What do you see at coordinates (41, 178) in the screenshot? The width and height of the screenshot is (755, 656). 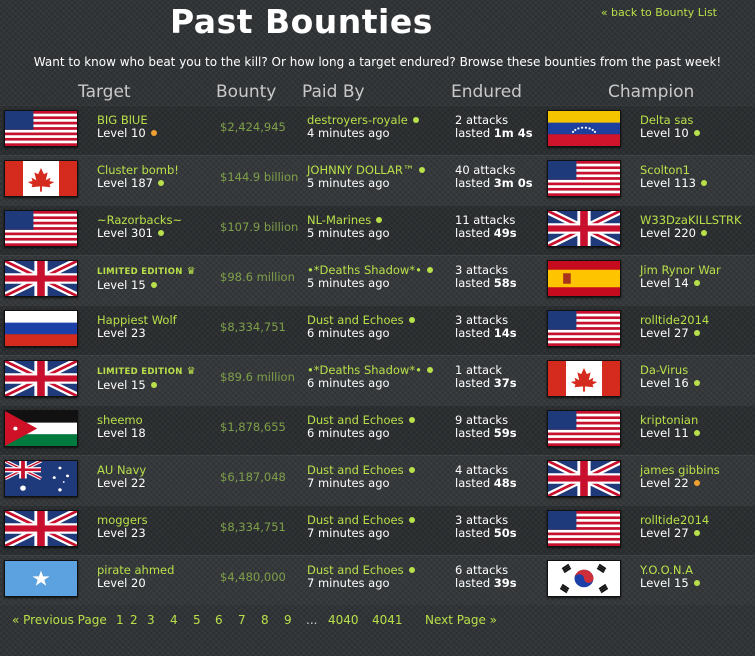 I see `canada-flag-icon` at bounding box center [41, 178].